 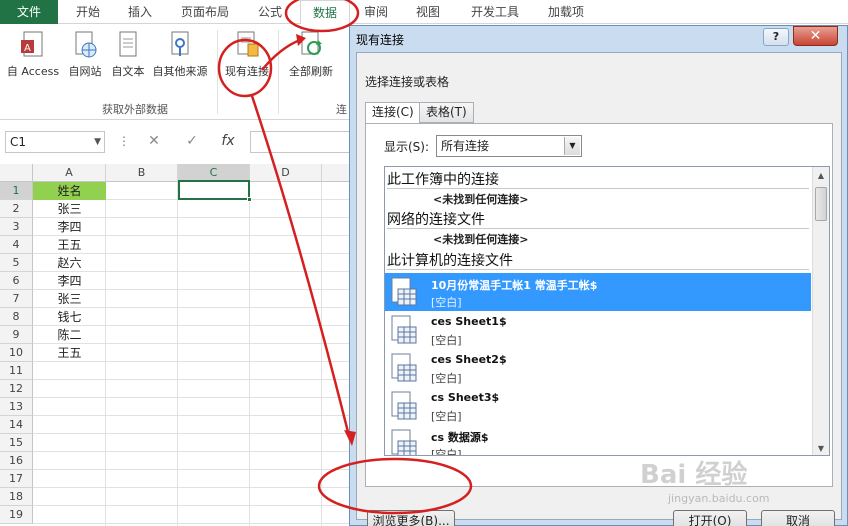 What do you see at coordinates (598, 330) in the screenshot?
I see `connection-item: ces Sheet1$ [空白]` at bounding box center [598, 330].